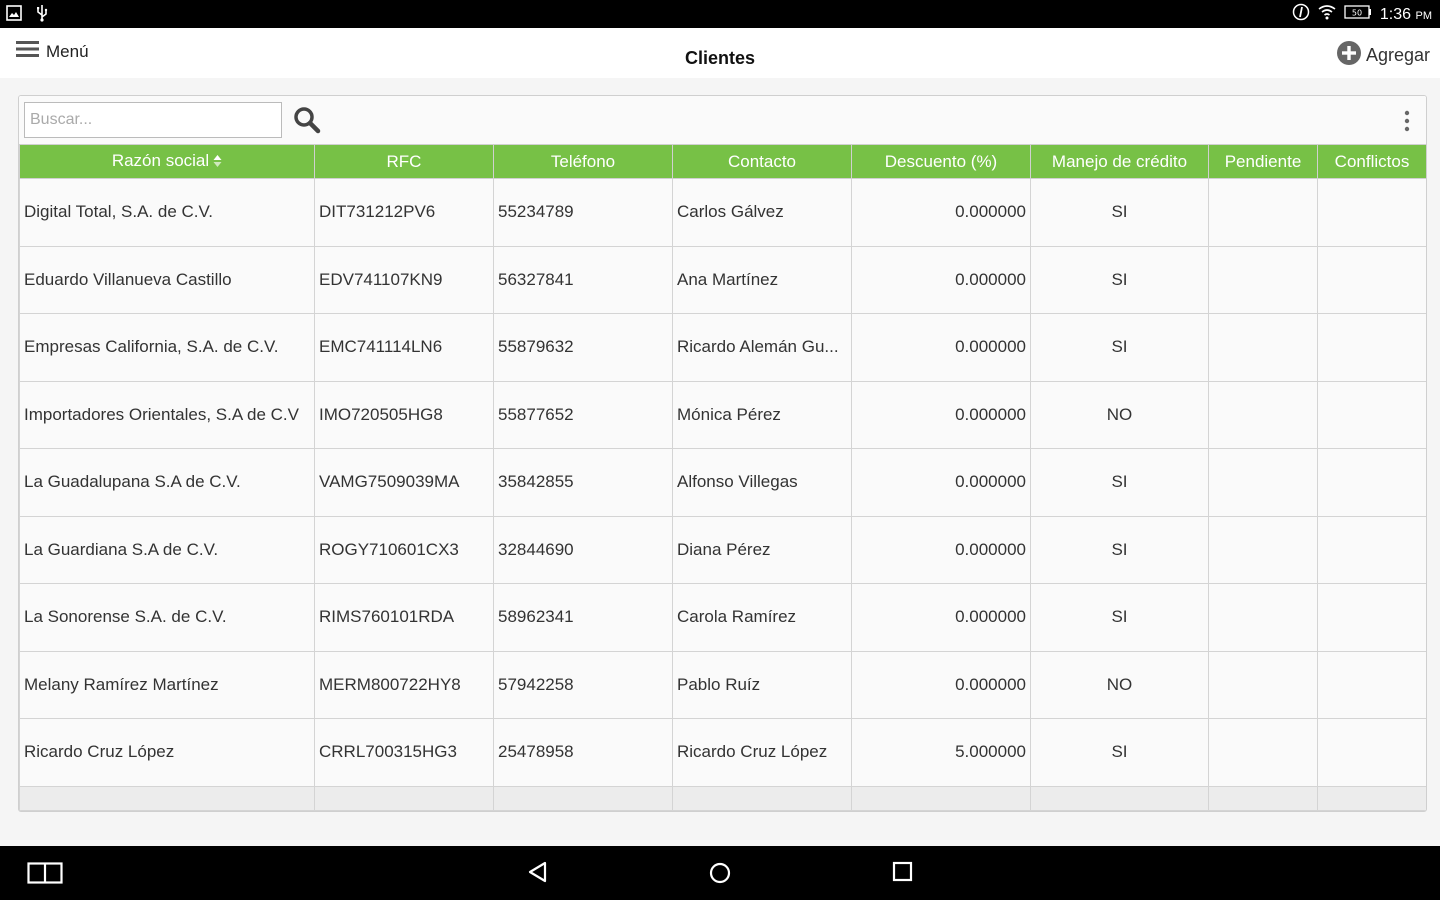 This screenshot has width=1440, height=900. Describe the element at coordinates (583, 617) in the screenshot. I see `cell-telefono: 58962341` at that location.